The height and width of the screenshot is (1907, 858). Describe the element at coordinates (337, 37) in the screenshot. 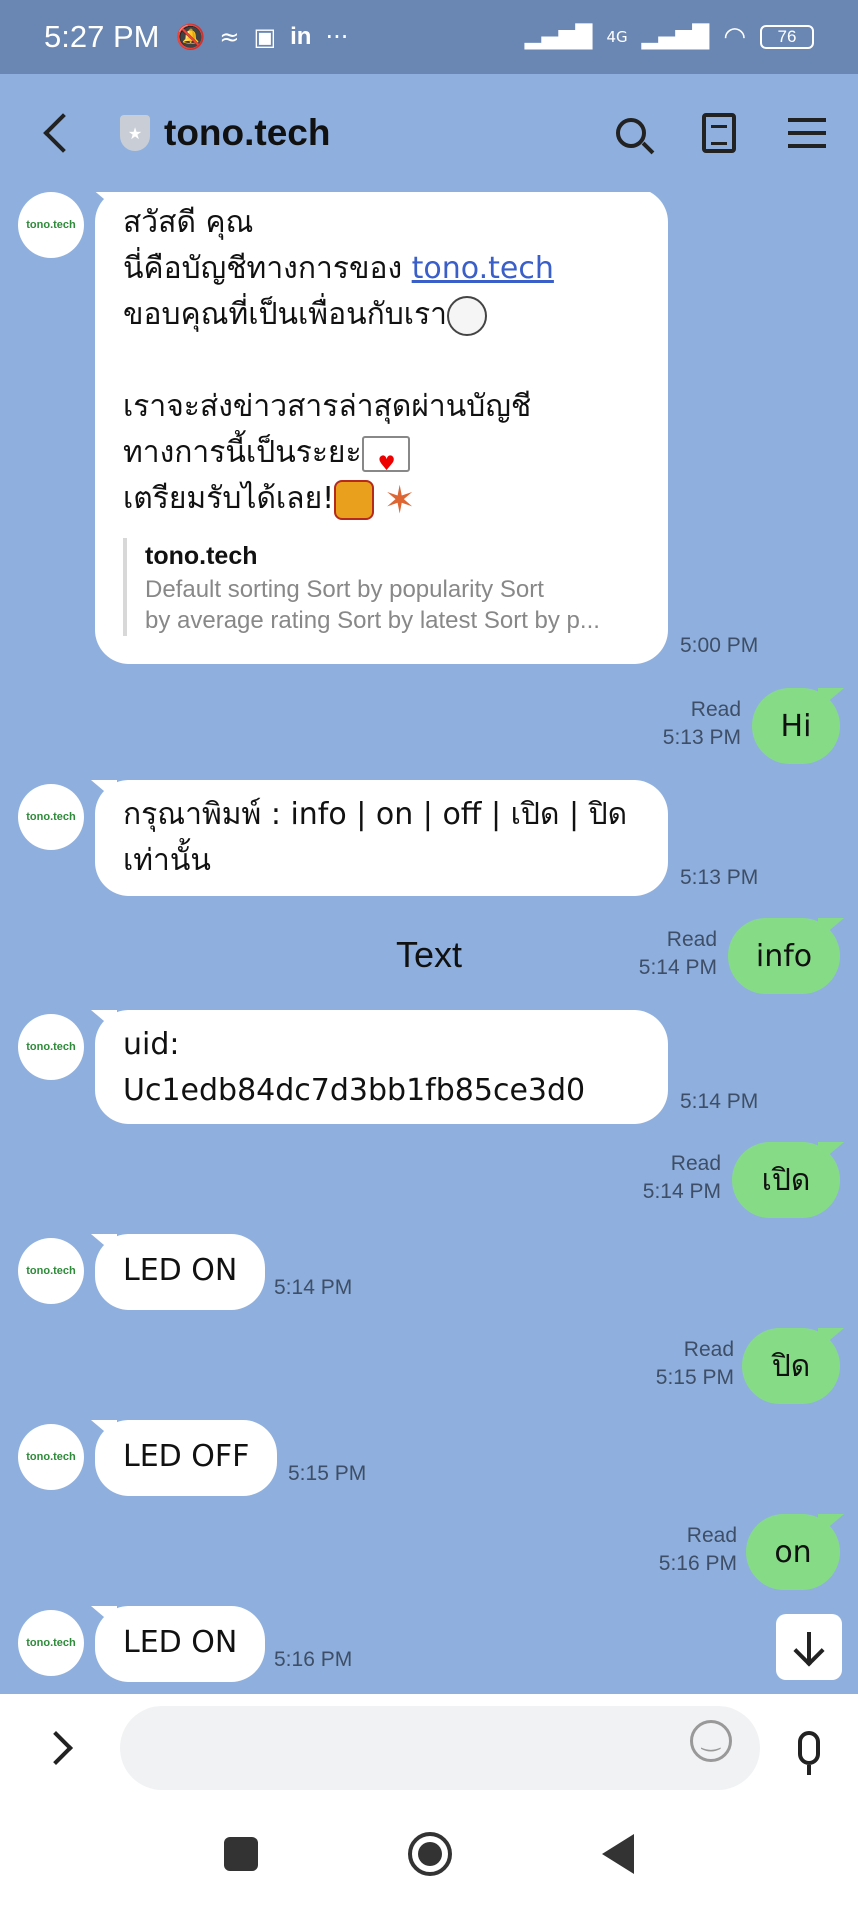

I see `more-icon: ···` at that location.